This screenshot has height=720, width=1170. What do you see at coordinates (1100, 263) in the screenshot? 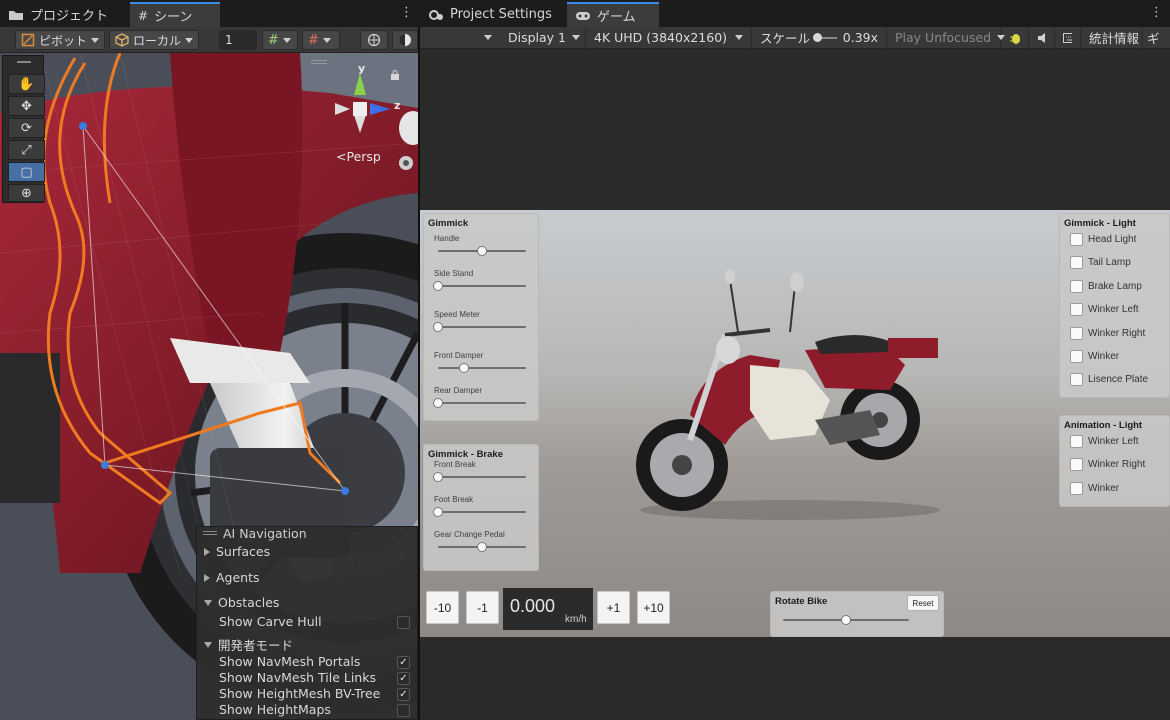
I see `tail-lamp-toggle: Tail Lamp` at bounding box center [1100, 263].